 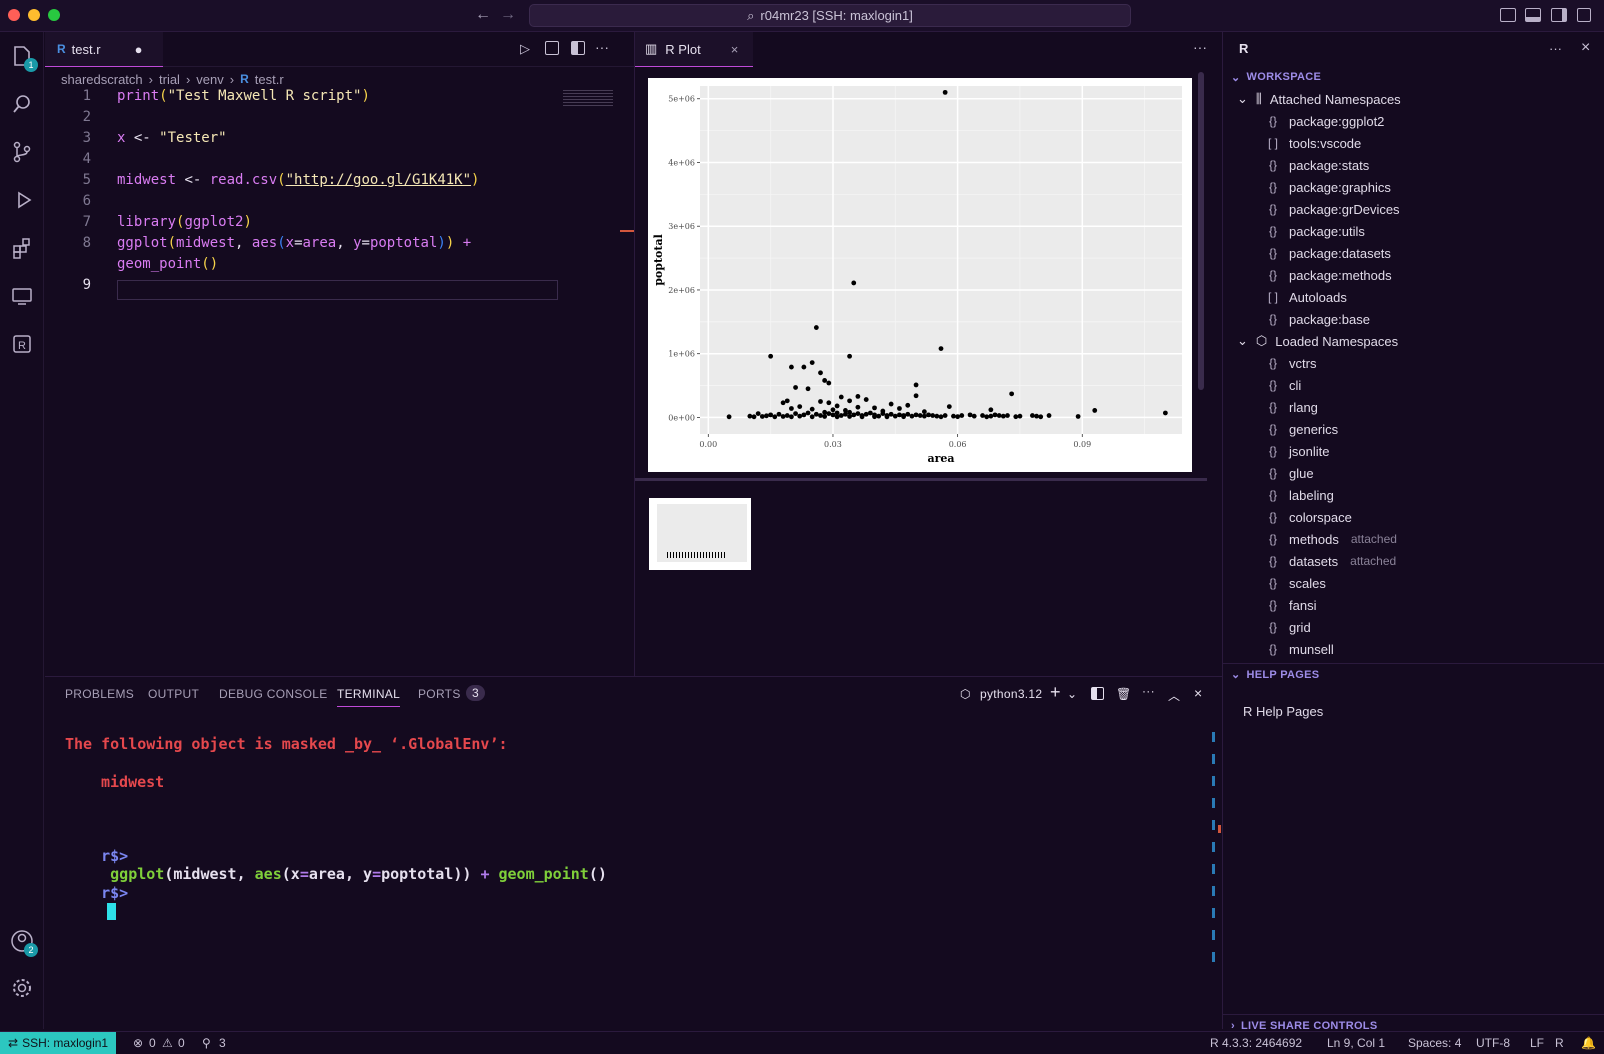 What do you see at coordinates (940, 458) in the screenshot?
I see `x-axis-label: area` at bounding box center [940, 458].